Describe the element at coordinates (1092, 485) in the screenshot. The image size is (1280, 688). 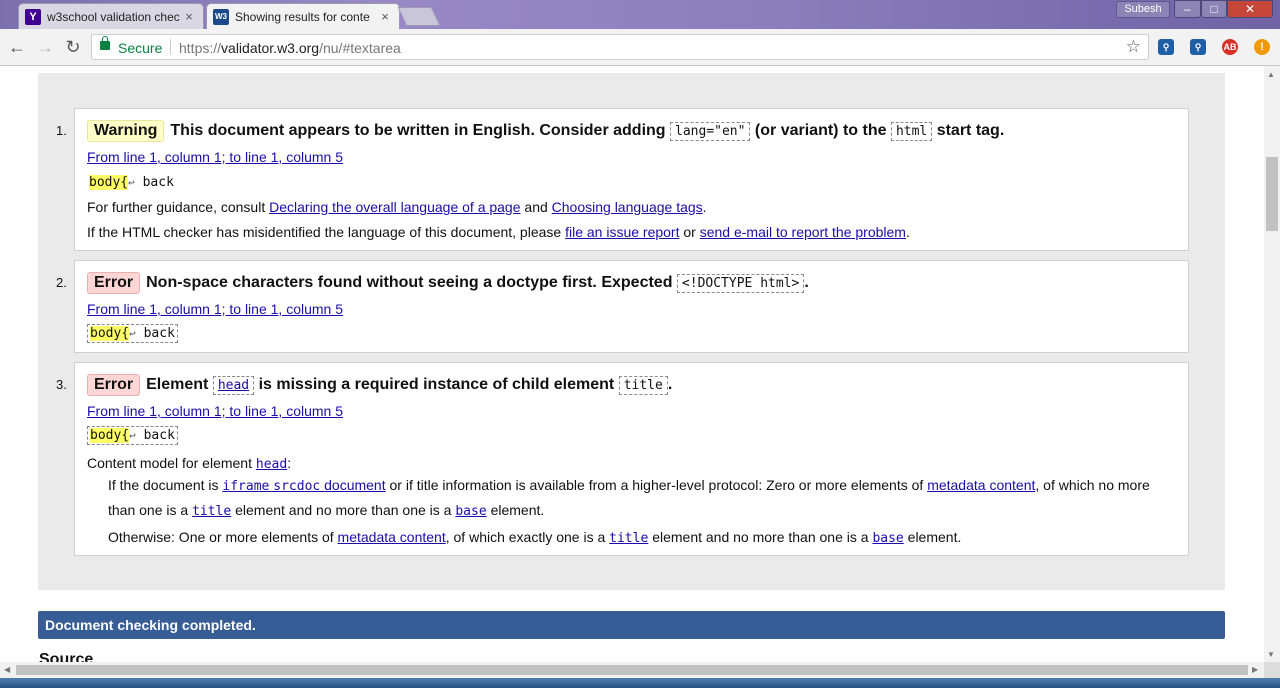
I see `paragraph-text: , of which no more` at that location.